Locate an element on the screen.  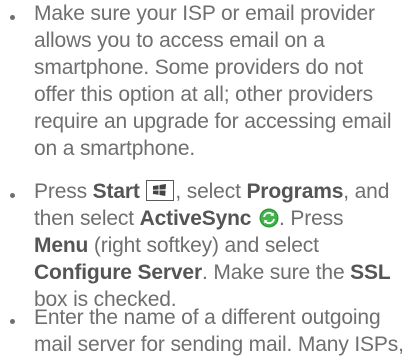
text-line: Menu (right softkey) and select is located at coordinates (221, 245).